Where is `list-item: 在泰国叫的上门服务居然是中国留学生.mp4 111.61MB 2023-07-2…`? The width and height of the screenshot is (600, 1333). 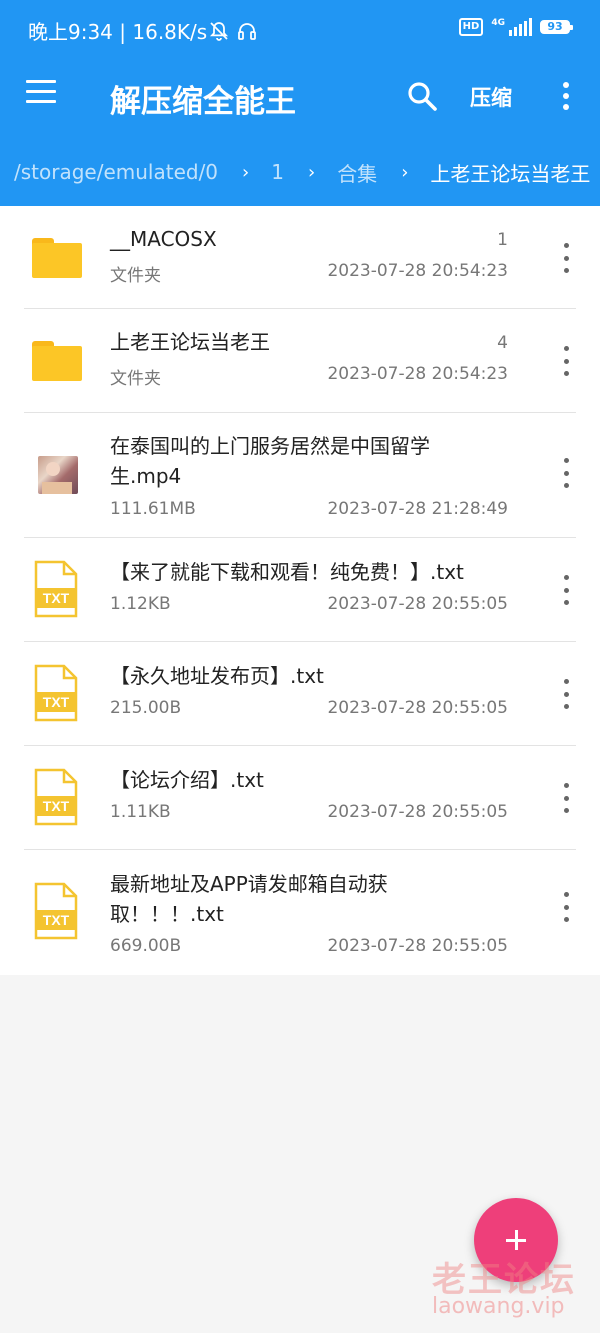
list-item: 在泰国叫的上门服务居然是中国留学生.mp4 111.61MB 2023-07-2… is located at coordinates (300, 475).